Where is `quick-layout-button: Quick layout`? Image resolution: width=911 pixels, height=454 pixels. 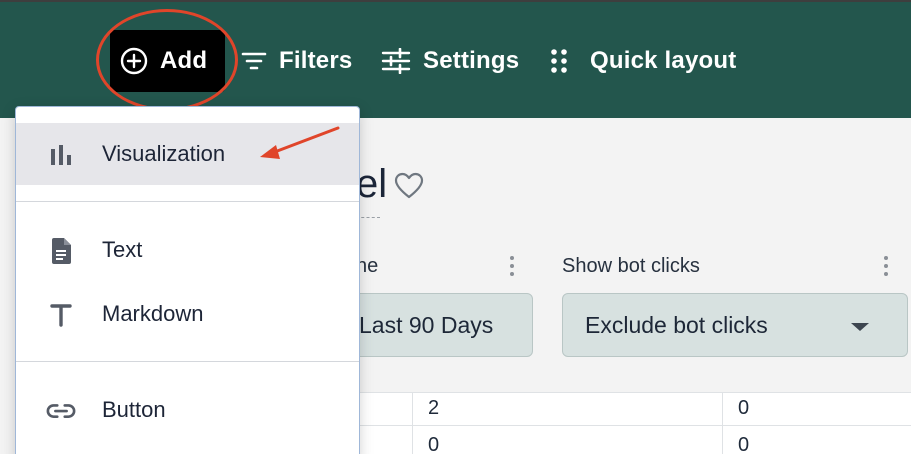
quick-layout-button: Quick layout is located at coordinates (643, 61).